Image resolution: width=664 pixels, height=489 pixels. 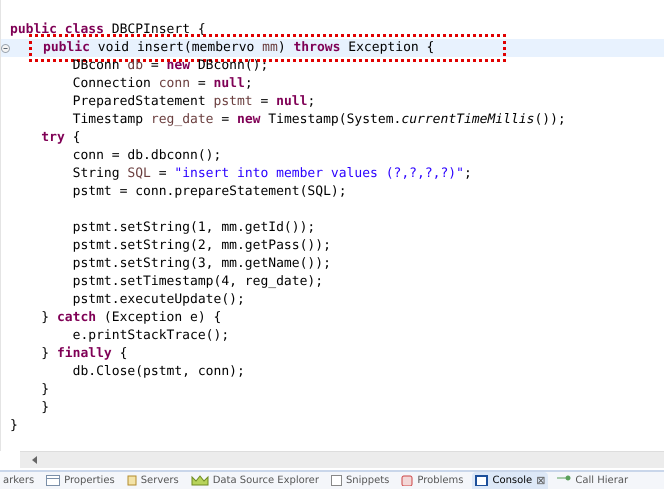 What do you see at coordinates (201, 264) in the screenshot?
I see `code-line: pstmt.setString(3, mm.getName());` at bounding box center [201, 264].